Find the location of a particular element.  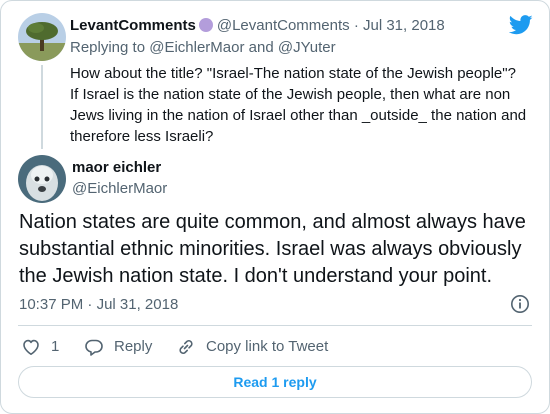

author-handle: @EichlerMaor is located at coordinates (119, 189).